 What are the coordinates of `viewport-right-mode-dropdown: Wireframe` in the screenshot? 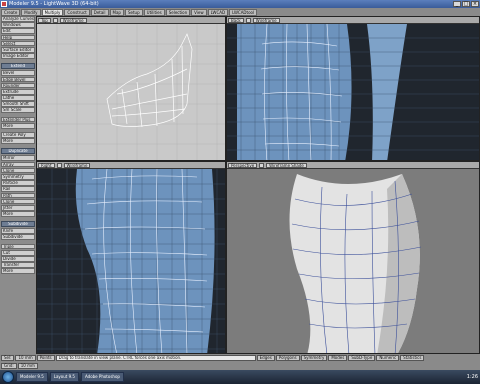 It's located at (77, 165).